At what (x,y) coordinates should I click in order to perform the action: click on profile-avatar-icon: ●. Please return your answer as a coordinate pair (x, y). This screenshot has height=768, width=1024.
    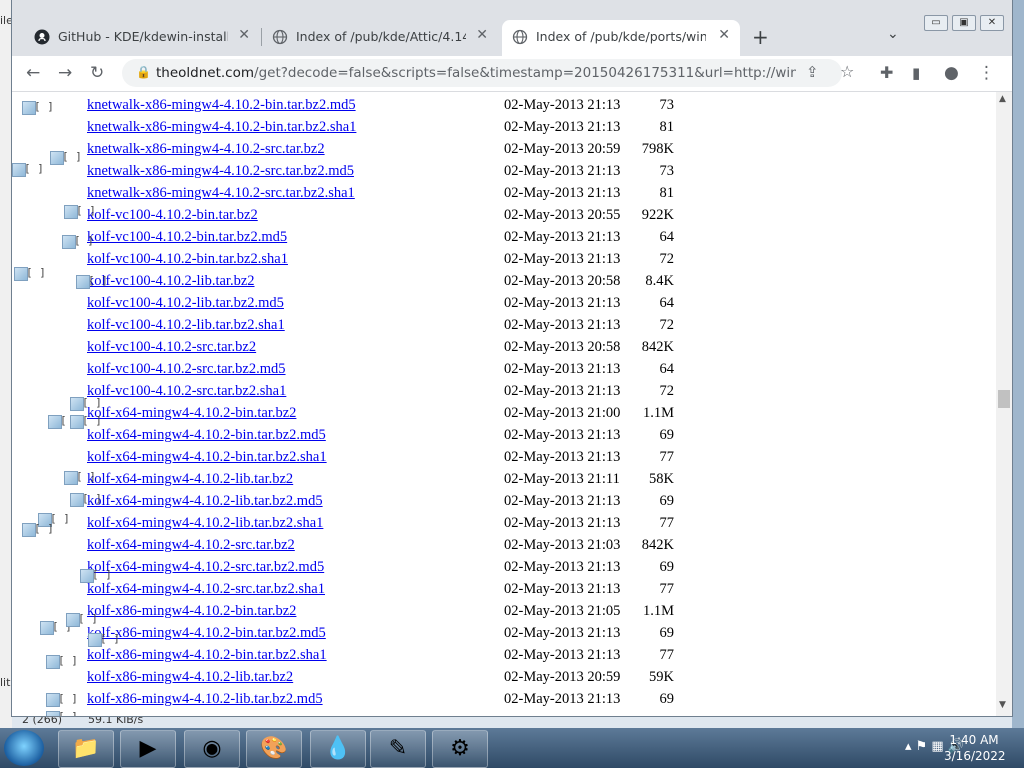
    Looking at the image, I should click on (951, 73).